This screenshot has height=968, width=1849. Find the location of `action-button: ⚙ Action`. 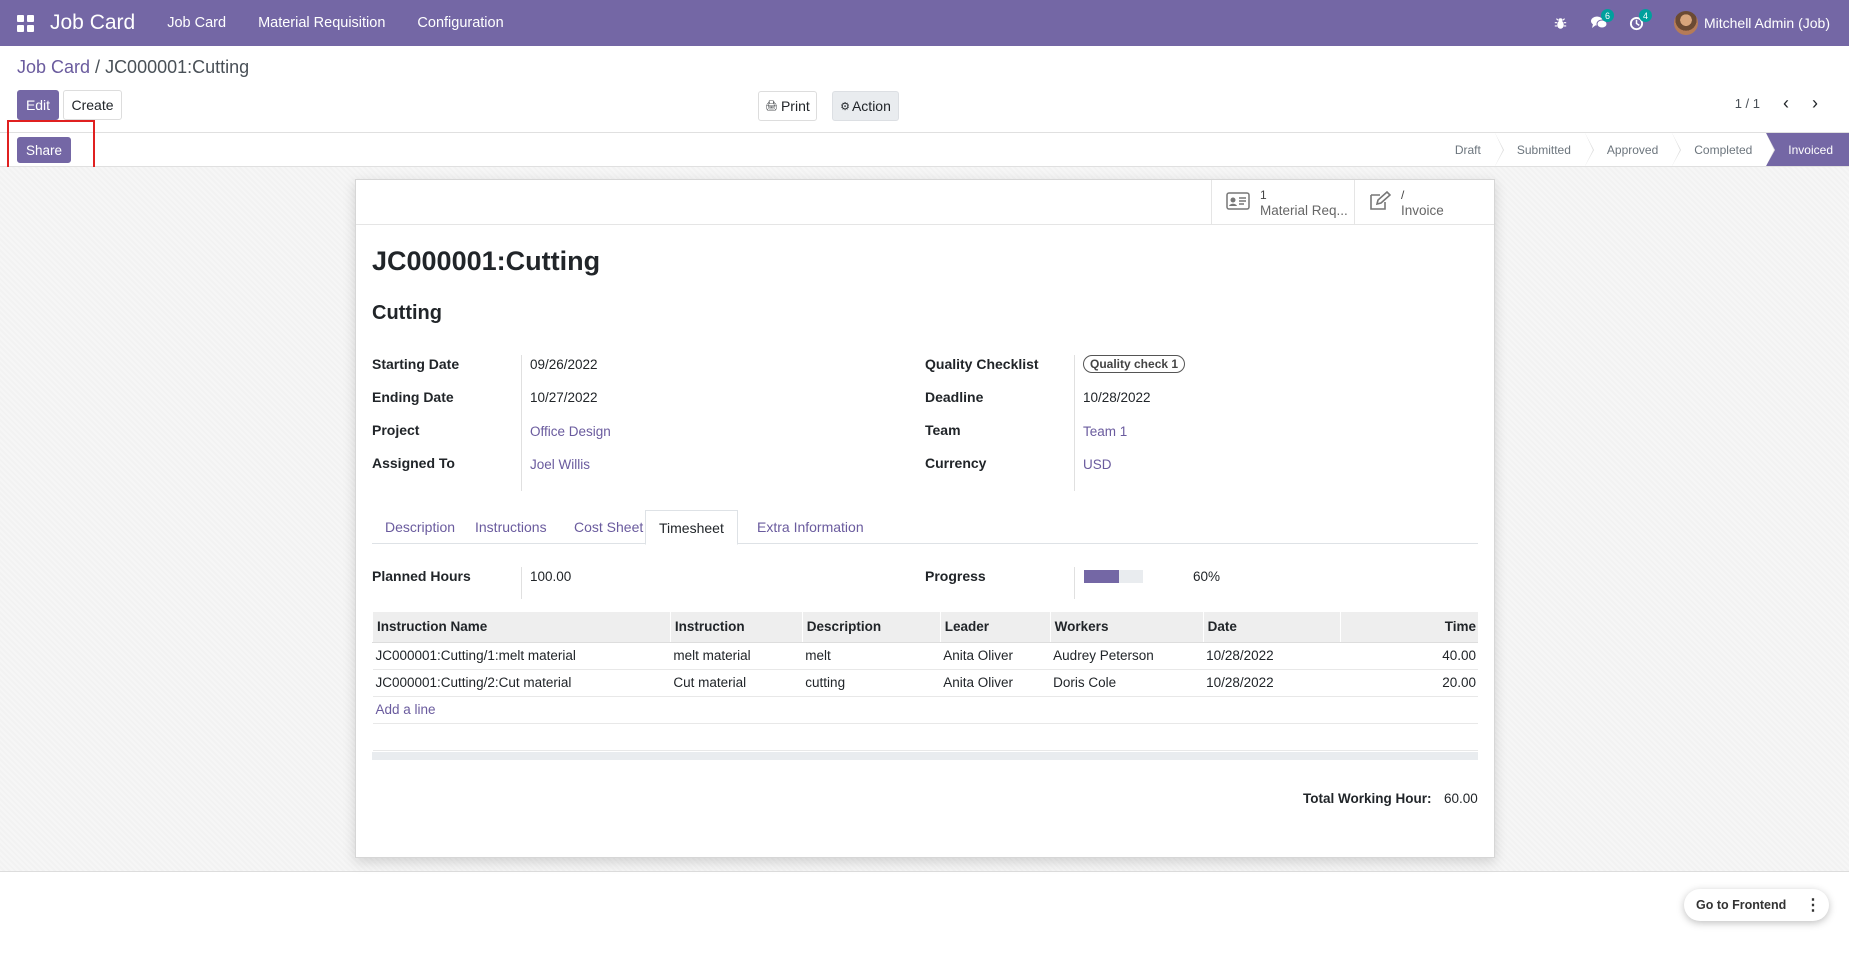

action-button: ⚙ Action is located at coordinates (865, 106).